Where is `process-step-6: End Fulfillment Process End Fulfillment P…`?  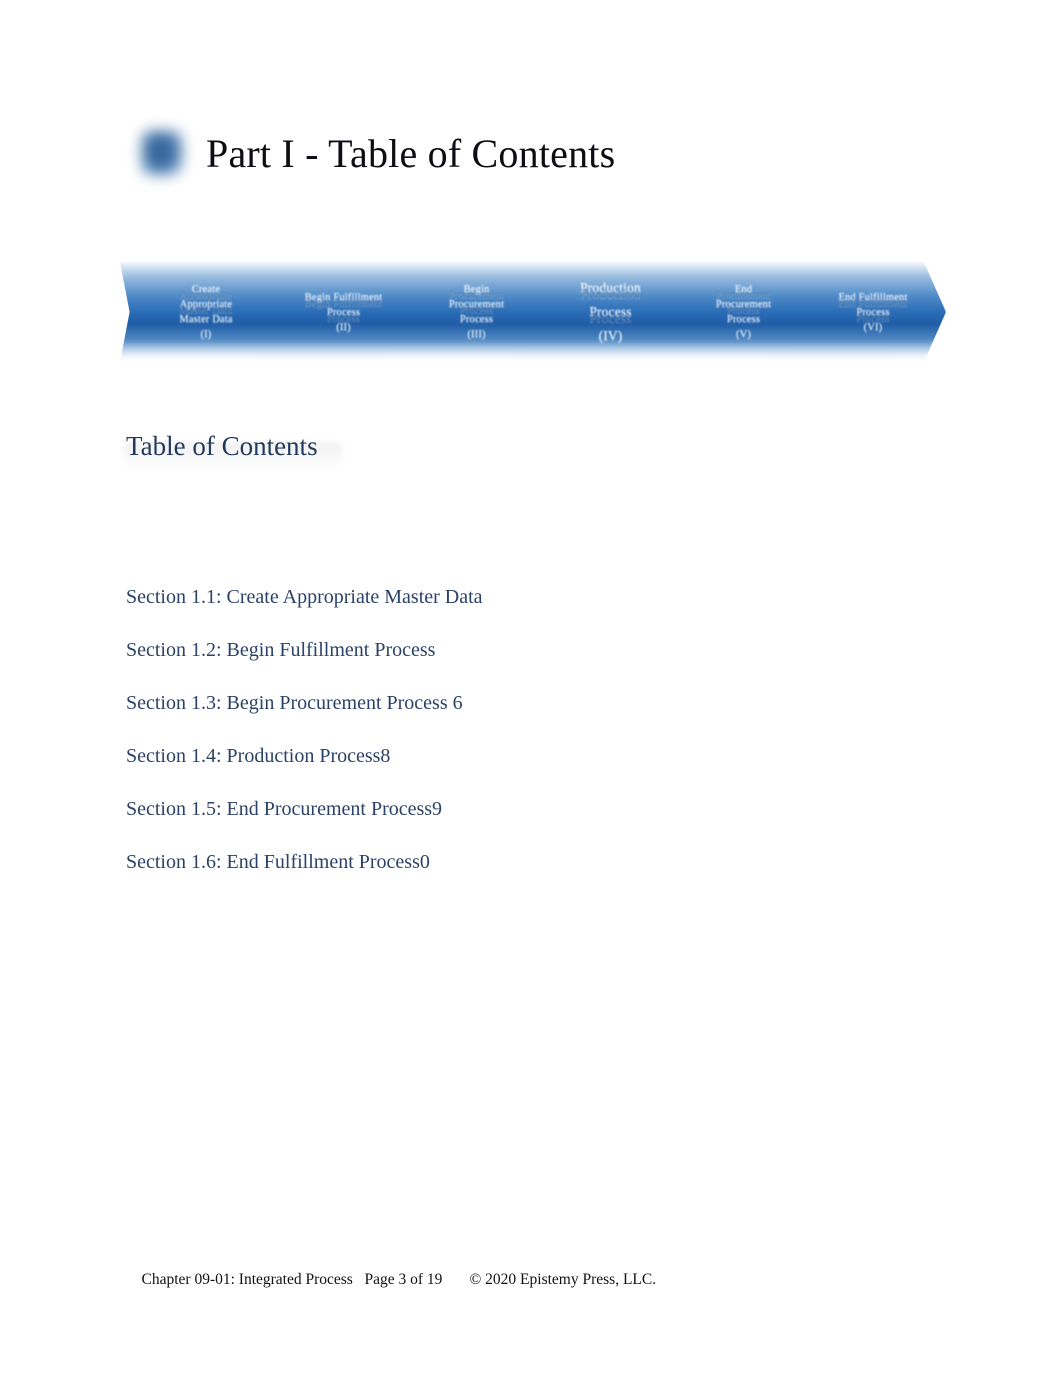
process-step-6: End Fulfillment Process End Fulfillment P… is located at coordinates (867, 312).